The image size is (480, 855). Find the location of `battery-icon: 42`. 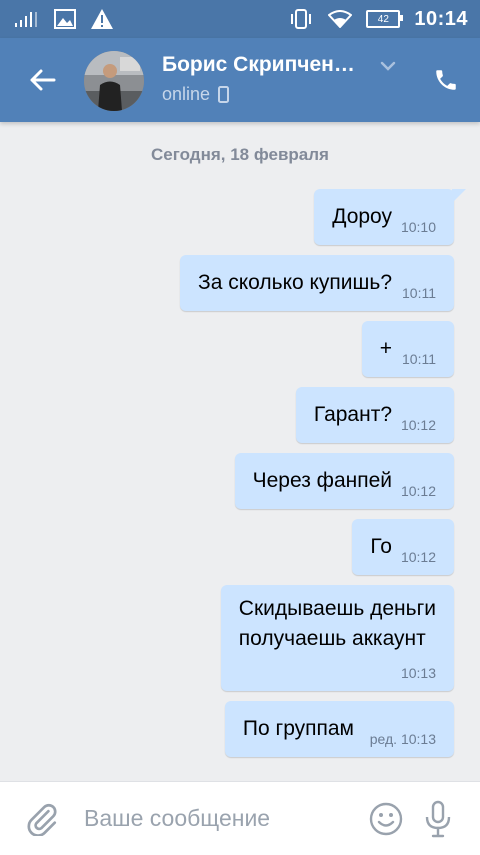

battery-icon: 42 is located at coordinates (385, 19).